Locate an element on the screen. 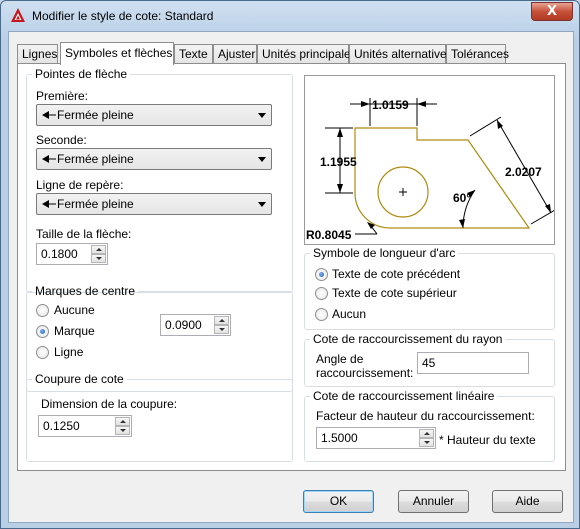 Image resolution: width=580 pixels, height=529 pixels. tab-ajuster: Ajuster is located at coordinates (235, 54).